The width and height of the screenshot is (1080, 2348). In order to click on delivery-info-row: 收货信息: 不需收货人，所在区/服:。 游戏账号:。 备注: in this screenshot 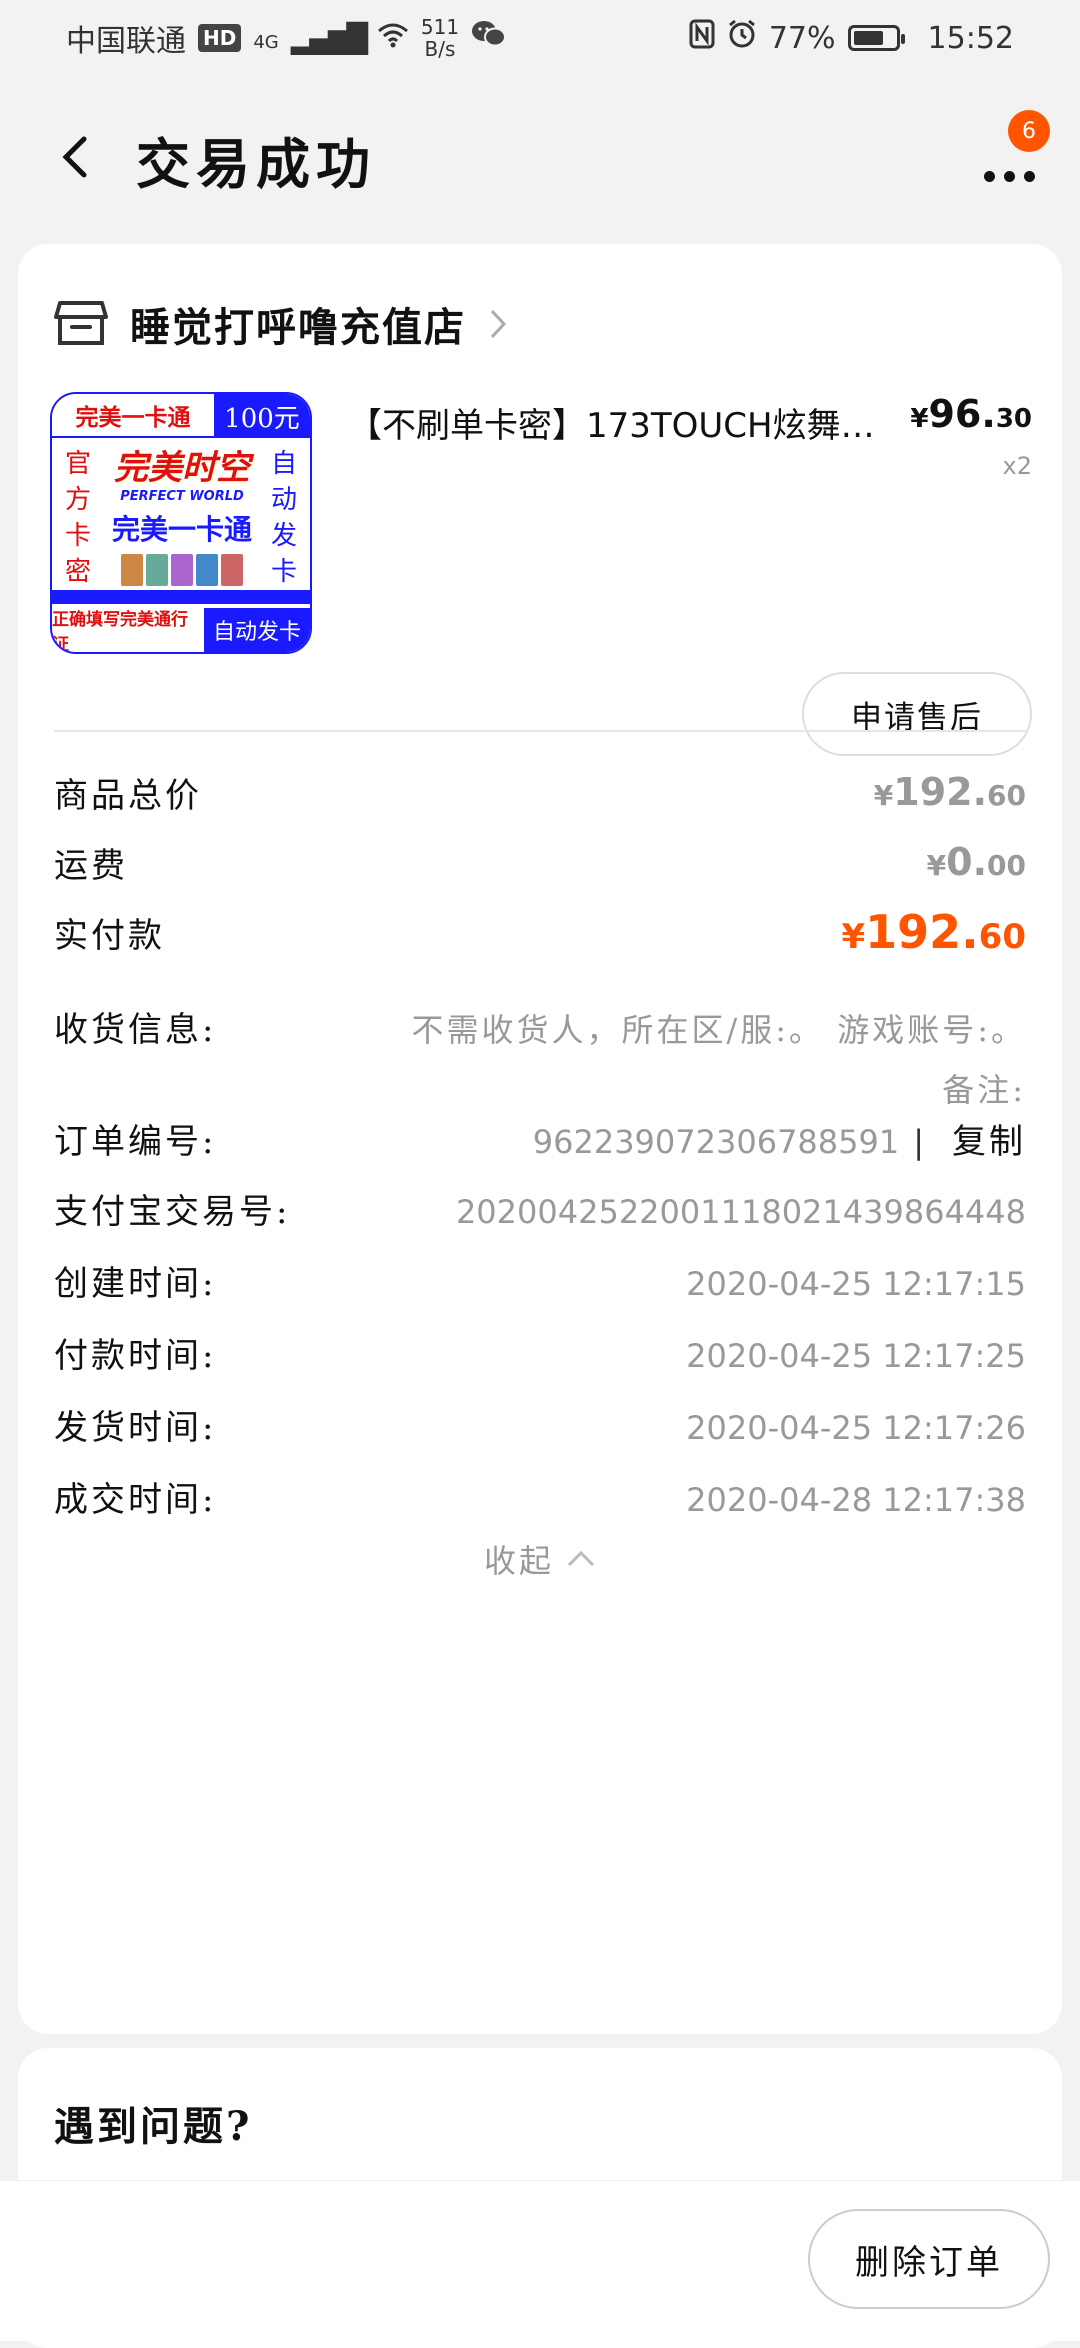, I will do `click(540, 1060)`.